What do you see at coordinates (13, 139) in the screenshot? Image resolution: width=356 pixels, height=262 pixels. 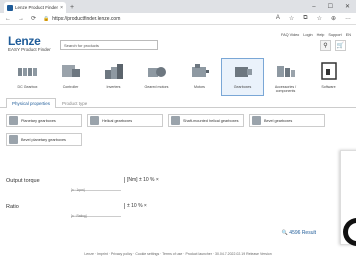 I see `bevel-planetary-gearbox-icon` at bounding box center [13, 139].